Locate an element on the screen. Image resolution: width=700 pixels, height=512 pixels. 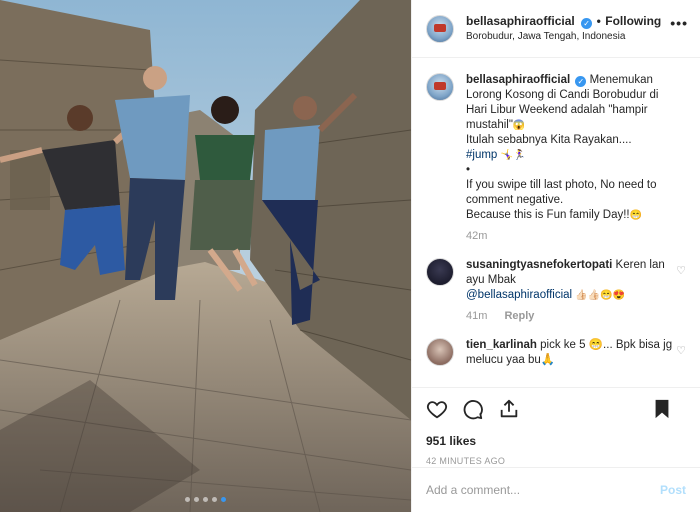
add-comment-bar: Post is located at coordinates (556, 489).